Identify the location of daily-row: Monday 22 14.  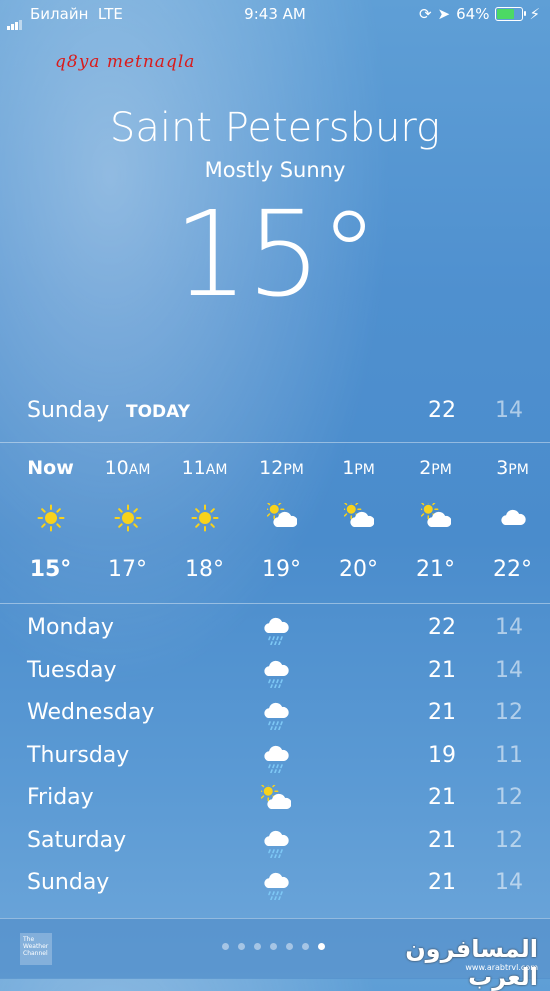
(275, 631).